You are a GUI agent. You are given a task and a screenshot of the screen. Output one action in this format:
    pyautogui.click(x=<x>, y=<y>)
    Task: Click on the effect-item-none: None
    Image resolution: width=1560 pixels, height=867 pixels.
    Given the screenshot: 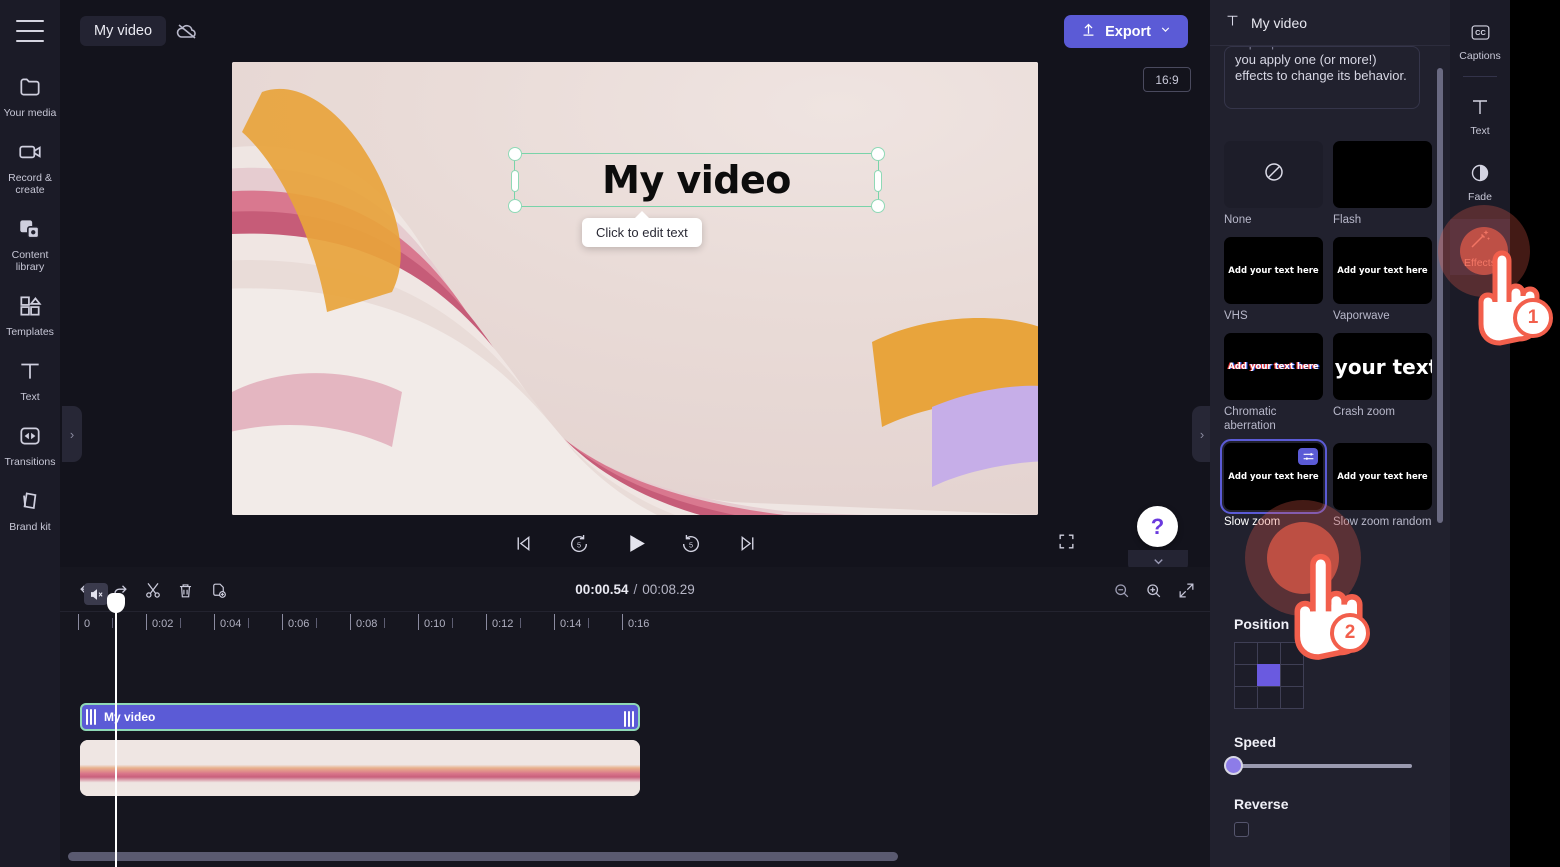 What is the action you would take?
    pyautogui.click(x=1273, y=184)
    